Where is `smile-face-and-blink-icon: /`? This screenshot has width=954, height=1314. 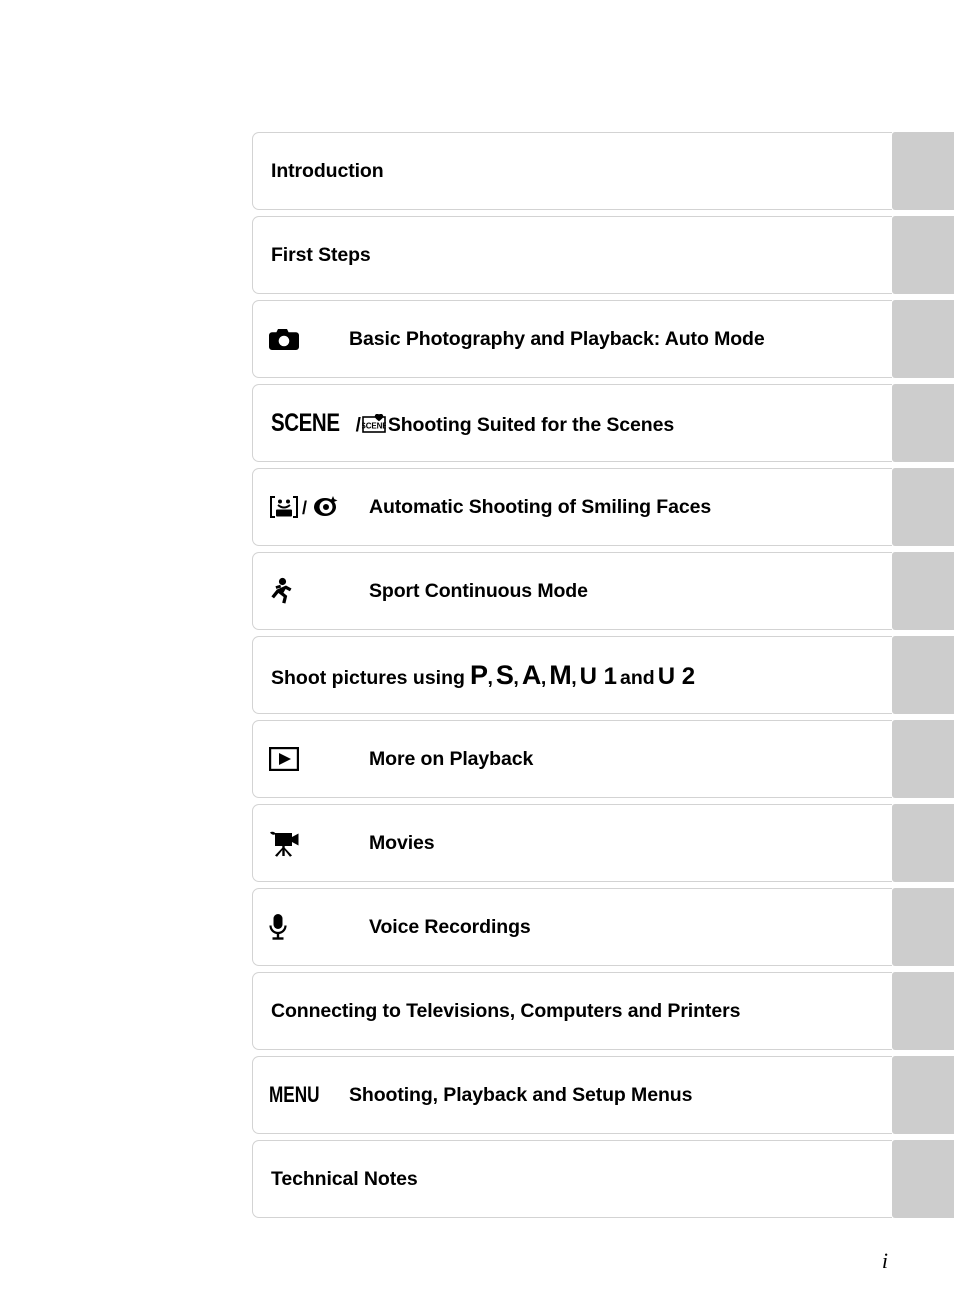
smile-face-and-blink-icon: / is located at coordinates (301, 507).